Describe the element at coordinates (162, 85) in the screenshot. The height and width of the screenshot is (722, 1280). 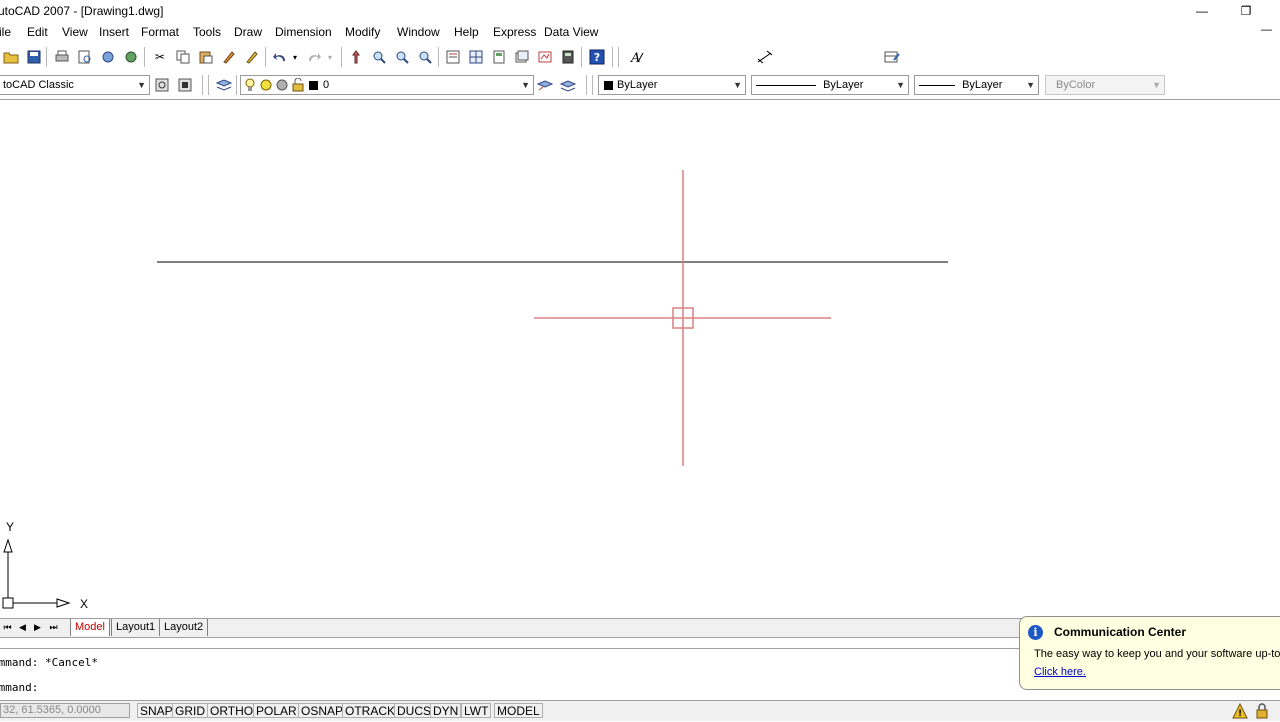
I see `workspace-settings-icon` at that location.